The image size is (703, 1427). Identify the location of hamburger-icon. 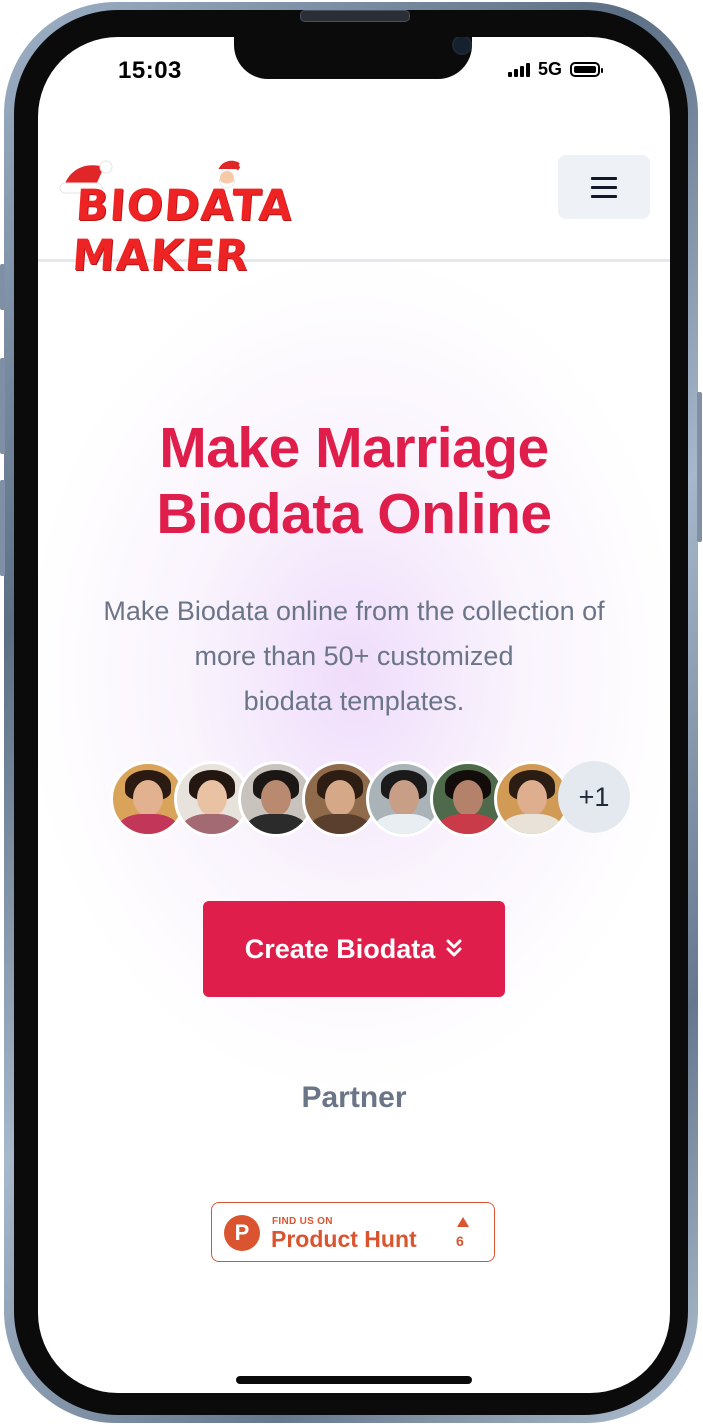
(604, 178).